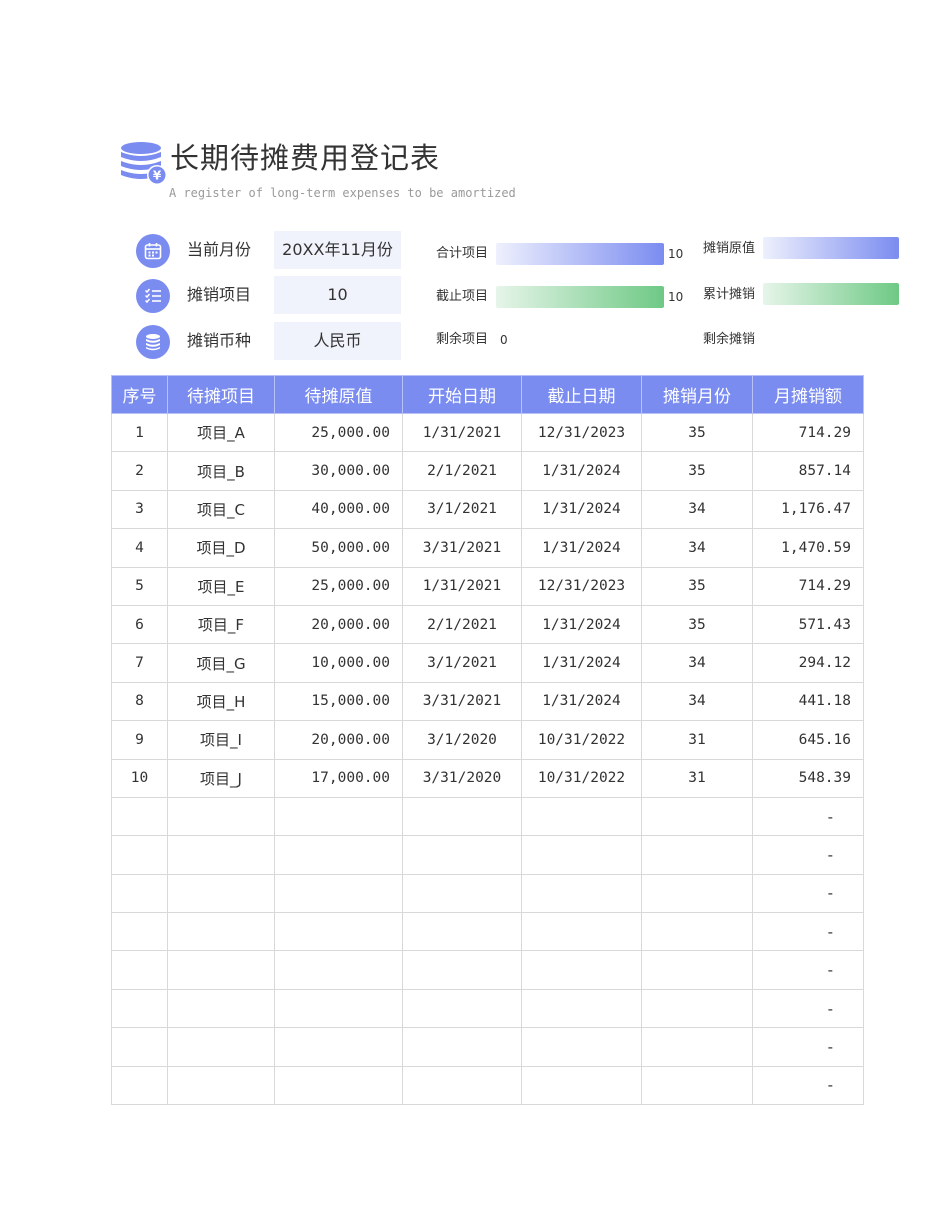 This screenshot has height=1230, width=950. What do you see at coordinates (462, 778) in the screenshot?
I see `table-cell: 3/31/2020` at bounding box center [462, 778].